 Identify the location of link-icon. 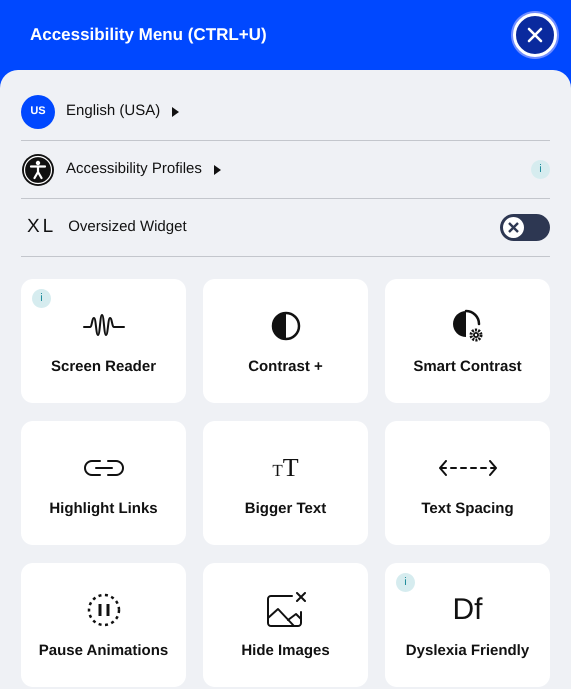
(104, 467).